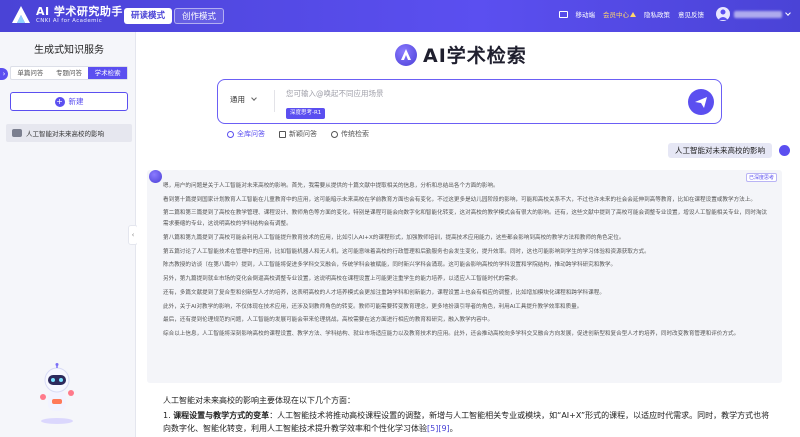  What do you see at coordinates (30, 73) in the screenshot?
I see `tab-single-qa: 单篇问答` at bounding box center [30, 73].